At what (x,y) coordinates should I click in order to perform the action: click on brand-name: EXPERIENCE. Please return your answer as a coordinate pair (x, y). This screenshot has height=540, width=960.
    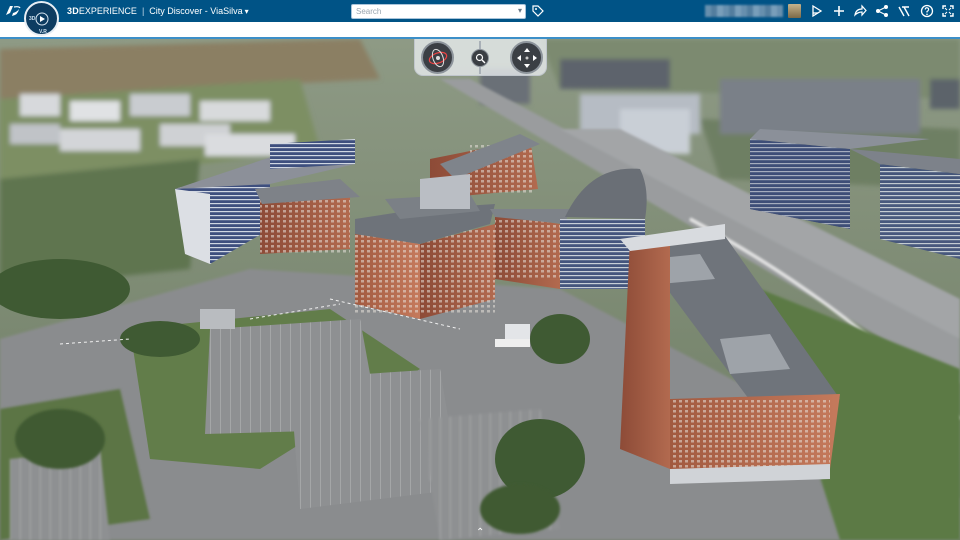
    Looking at the image, I should click on (107, 11).